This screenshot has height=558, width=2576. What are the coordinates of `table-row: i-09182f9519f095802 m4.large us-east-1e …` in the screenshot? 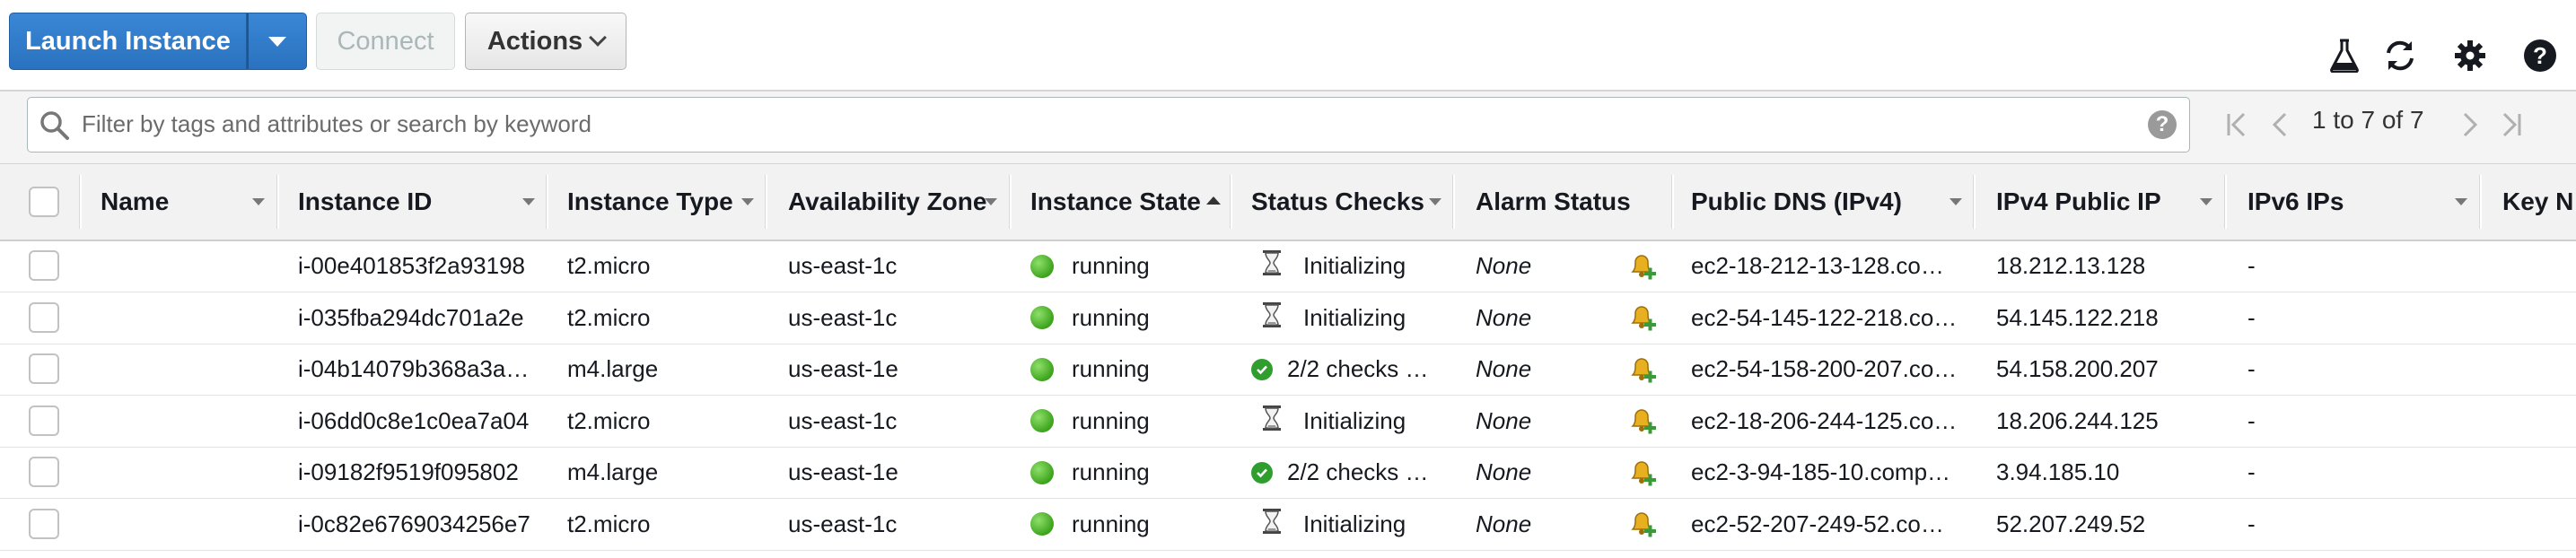 It's located at (1288, 473).